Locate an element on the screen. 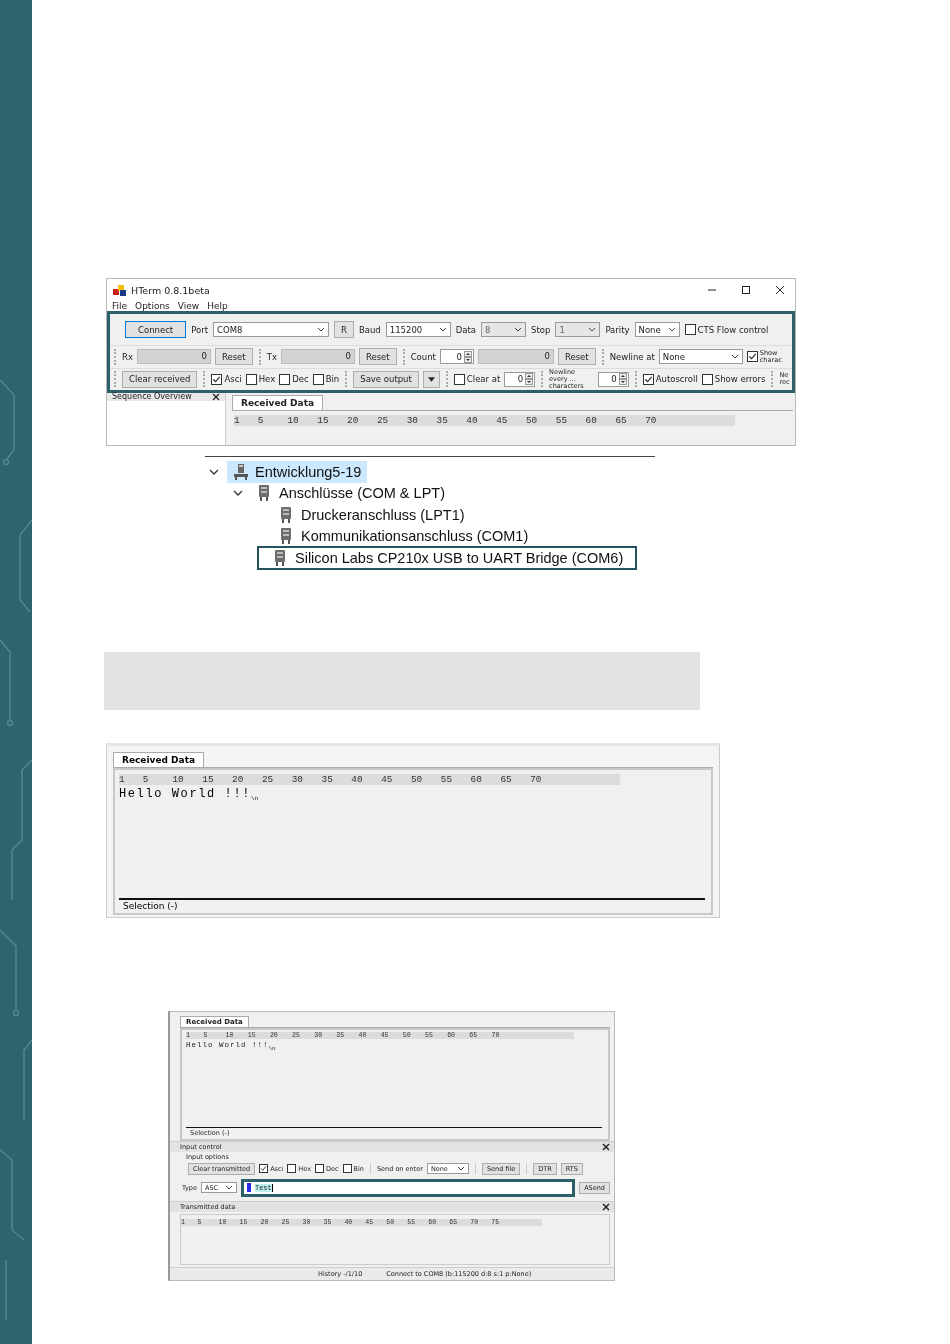 The image size is (950, 1344). label: Port is located at coordinates (199, 329).